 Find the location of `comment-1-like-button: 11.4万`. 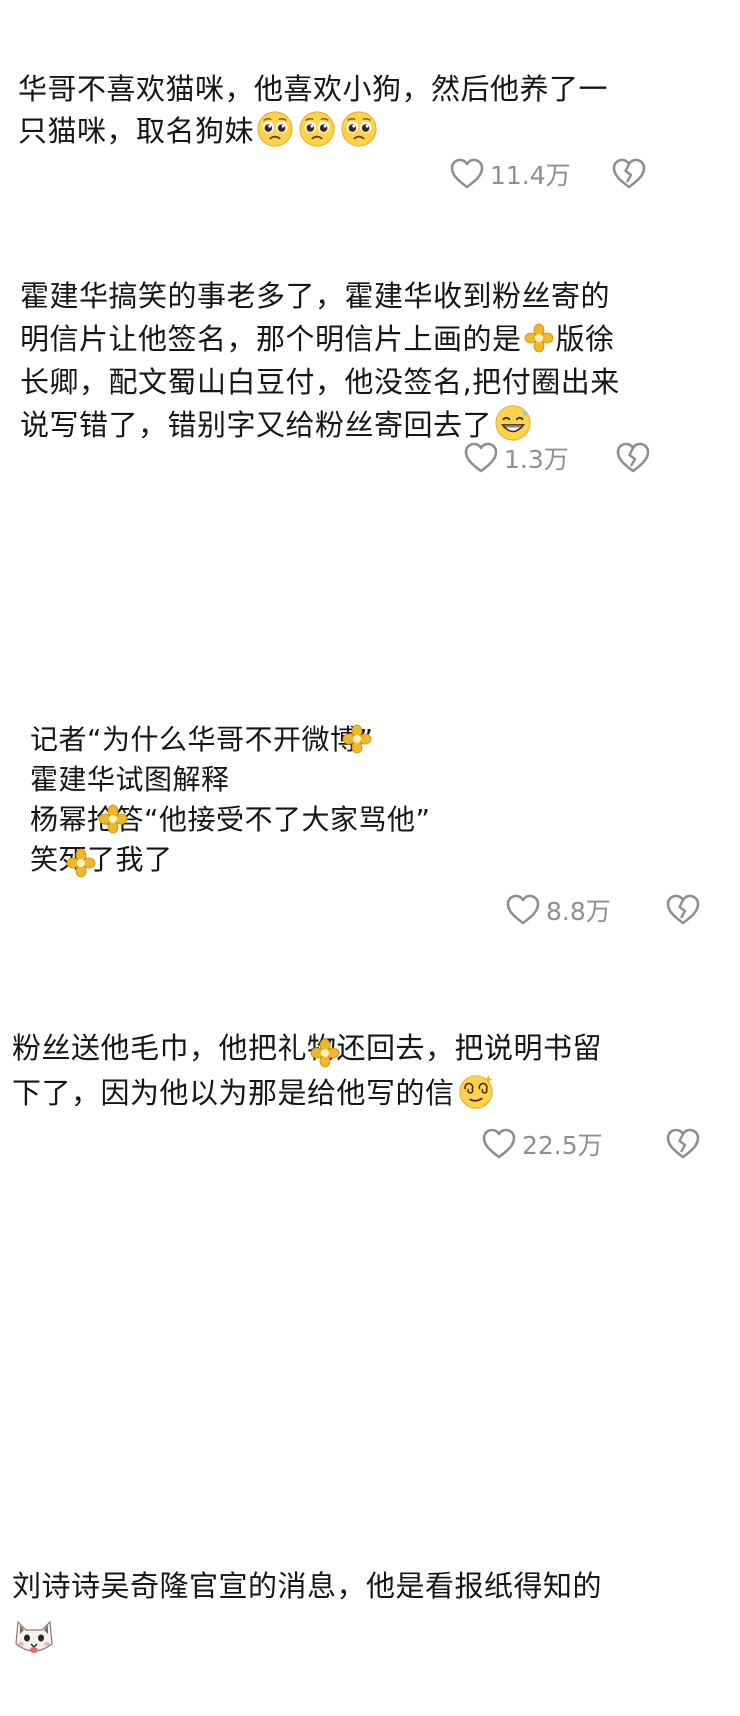

comment-1-like-button: 11.4万 is located at coordinates (510, 174).